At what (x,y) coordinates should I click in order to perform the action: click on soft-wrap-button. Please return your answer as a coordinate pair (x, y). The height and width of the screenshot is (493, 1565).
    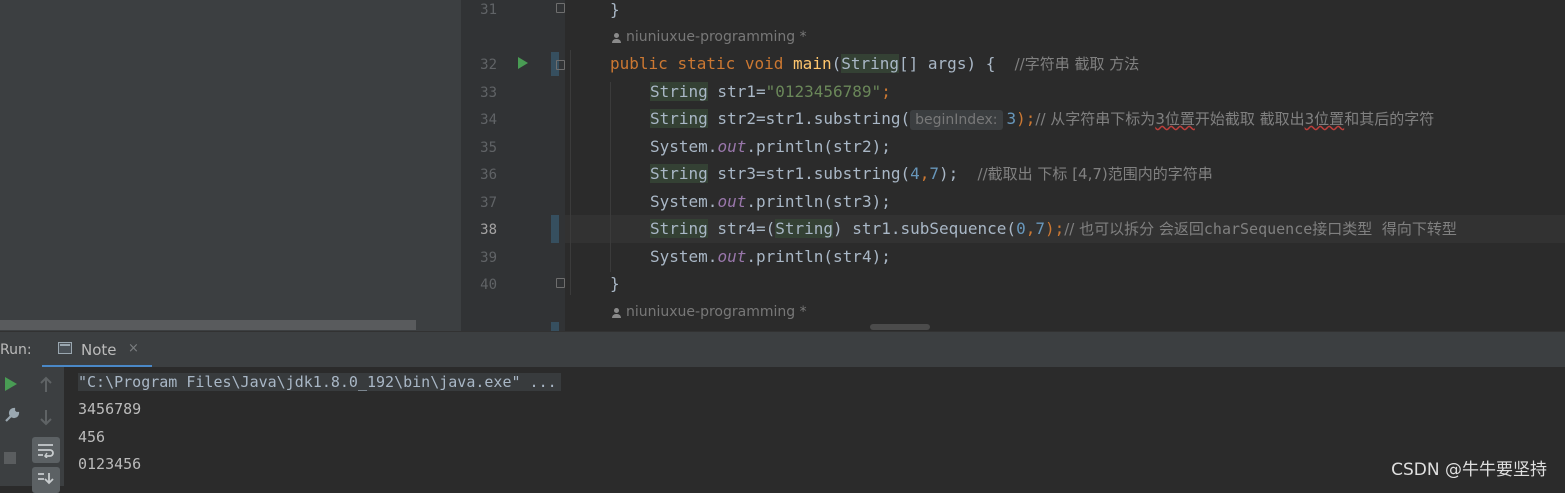
    Looking at the image, I should click on (46, 450).